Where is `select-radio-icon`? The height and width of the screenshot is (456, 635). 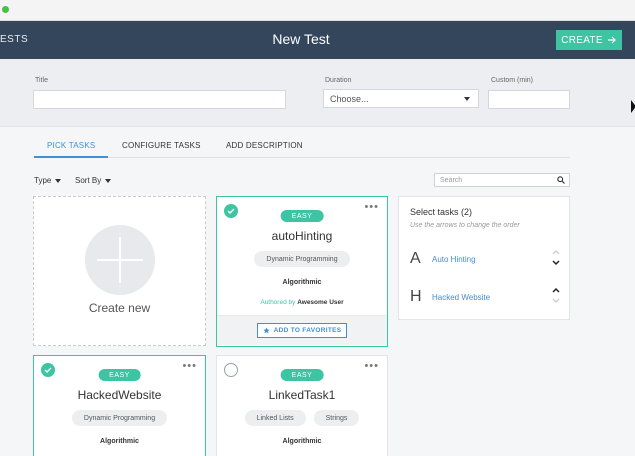
select-radio-icon is located at coordinates (231, 370).